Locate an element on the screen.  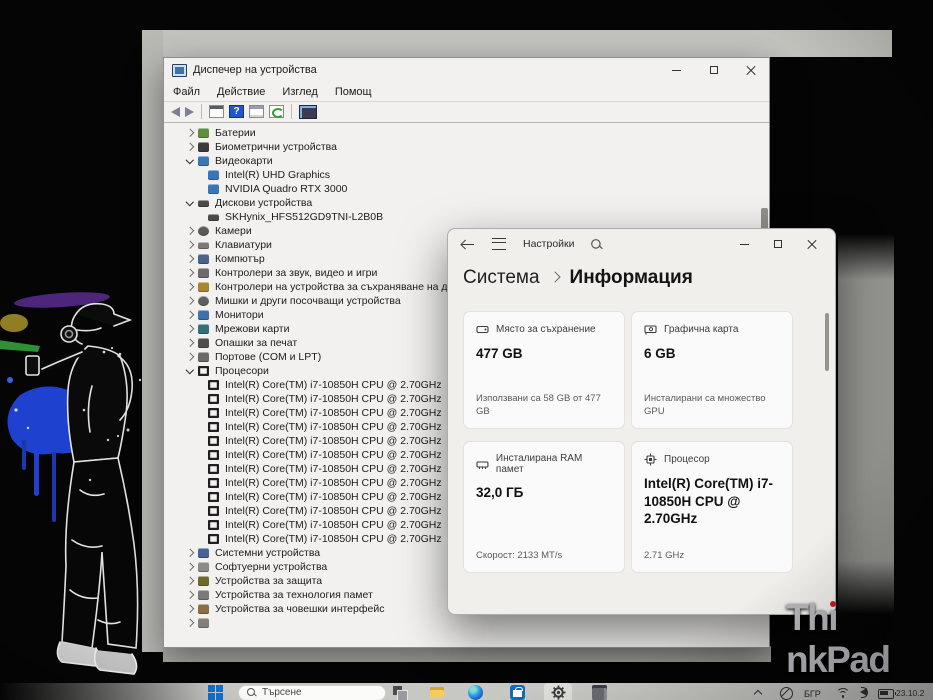
tree-item-label: Мрежови карти is located at coordinates (252, 329).